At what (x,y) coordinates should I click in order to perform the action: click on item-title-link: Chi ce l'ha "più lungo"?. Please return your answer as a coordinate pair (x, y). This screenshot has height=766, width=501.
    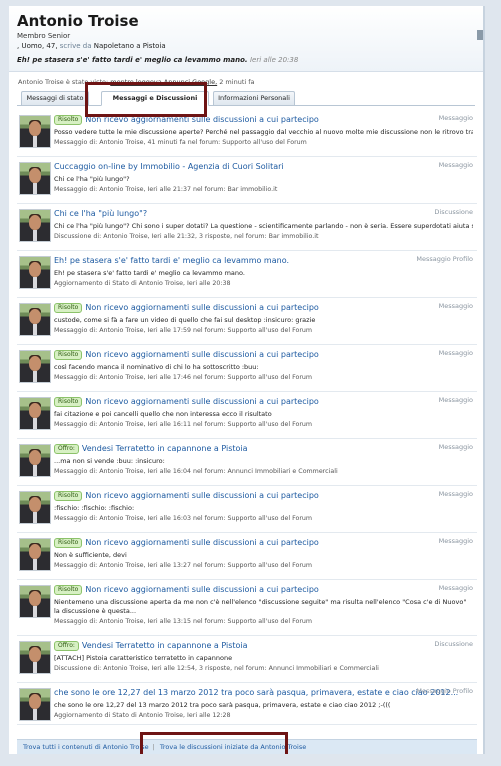
    Looking at the image, I should click on (100, 213).